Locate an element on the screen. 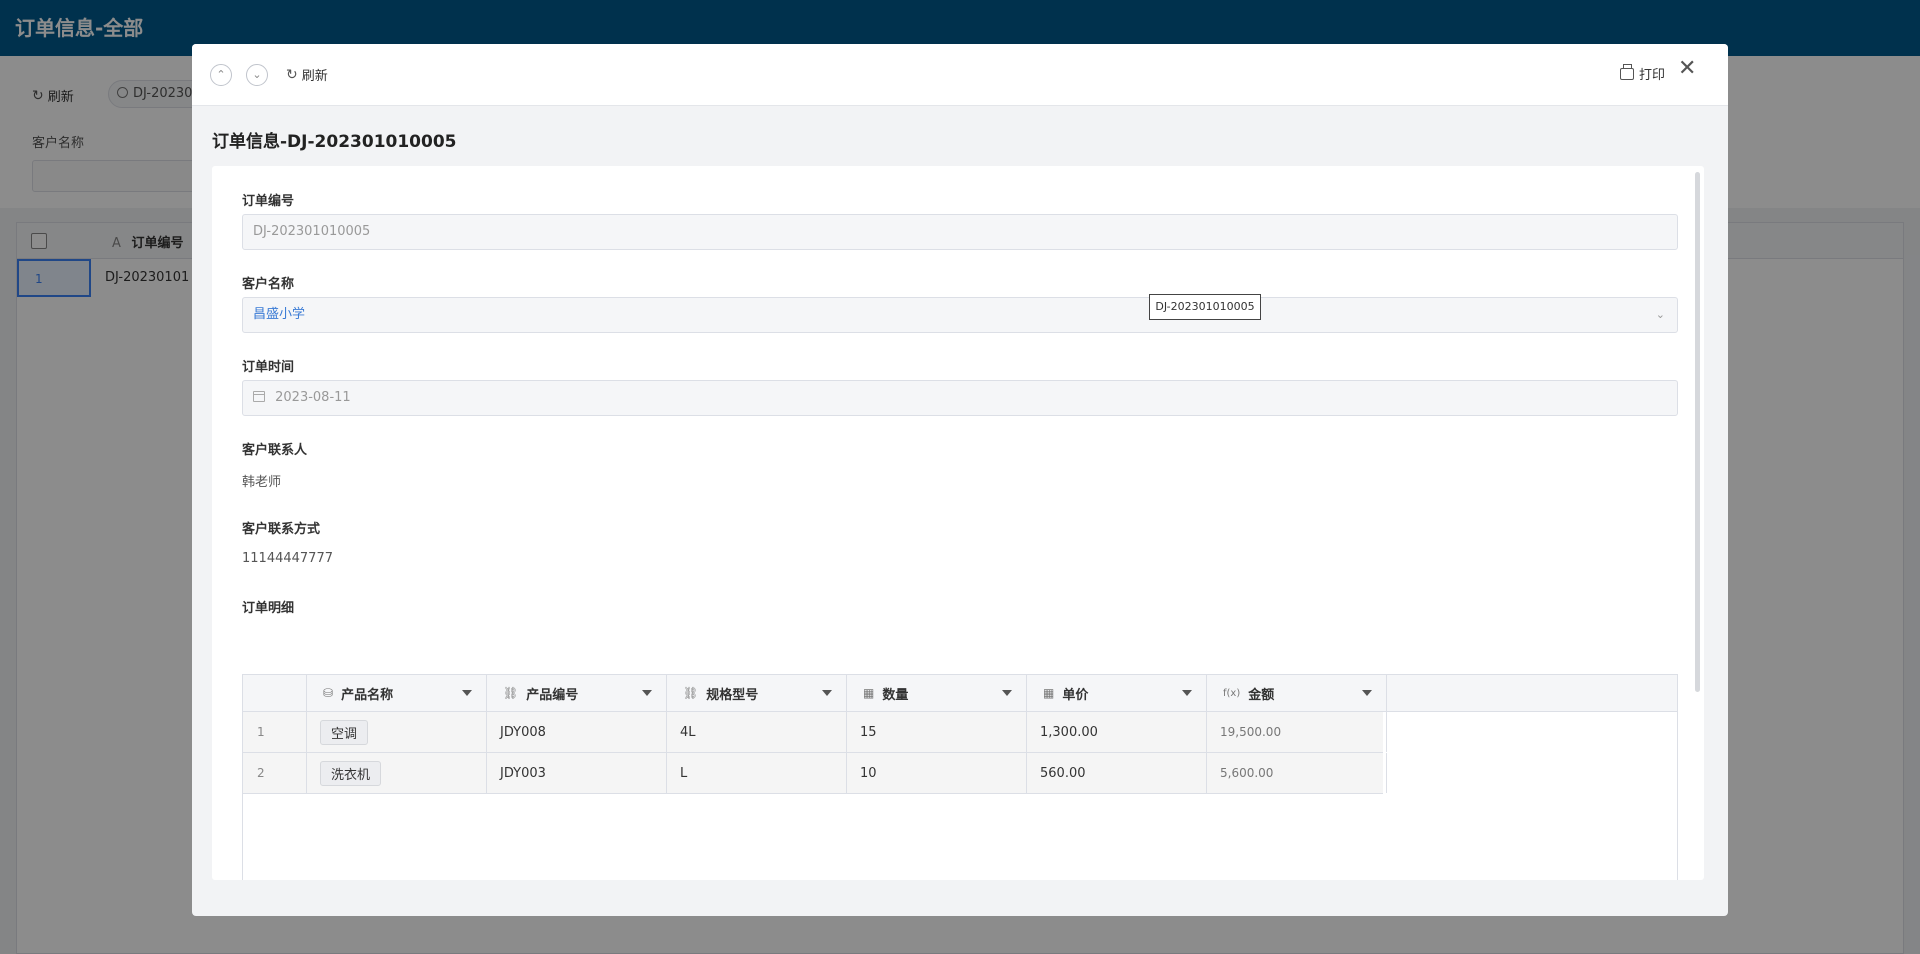 This screenshot has width=1920, height=954. label-order-details: 订单明细 is located at coordinates (268, 608).